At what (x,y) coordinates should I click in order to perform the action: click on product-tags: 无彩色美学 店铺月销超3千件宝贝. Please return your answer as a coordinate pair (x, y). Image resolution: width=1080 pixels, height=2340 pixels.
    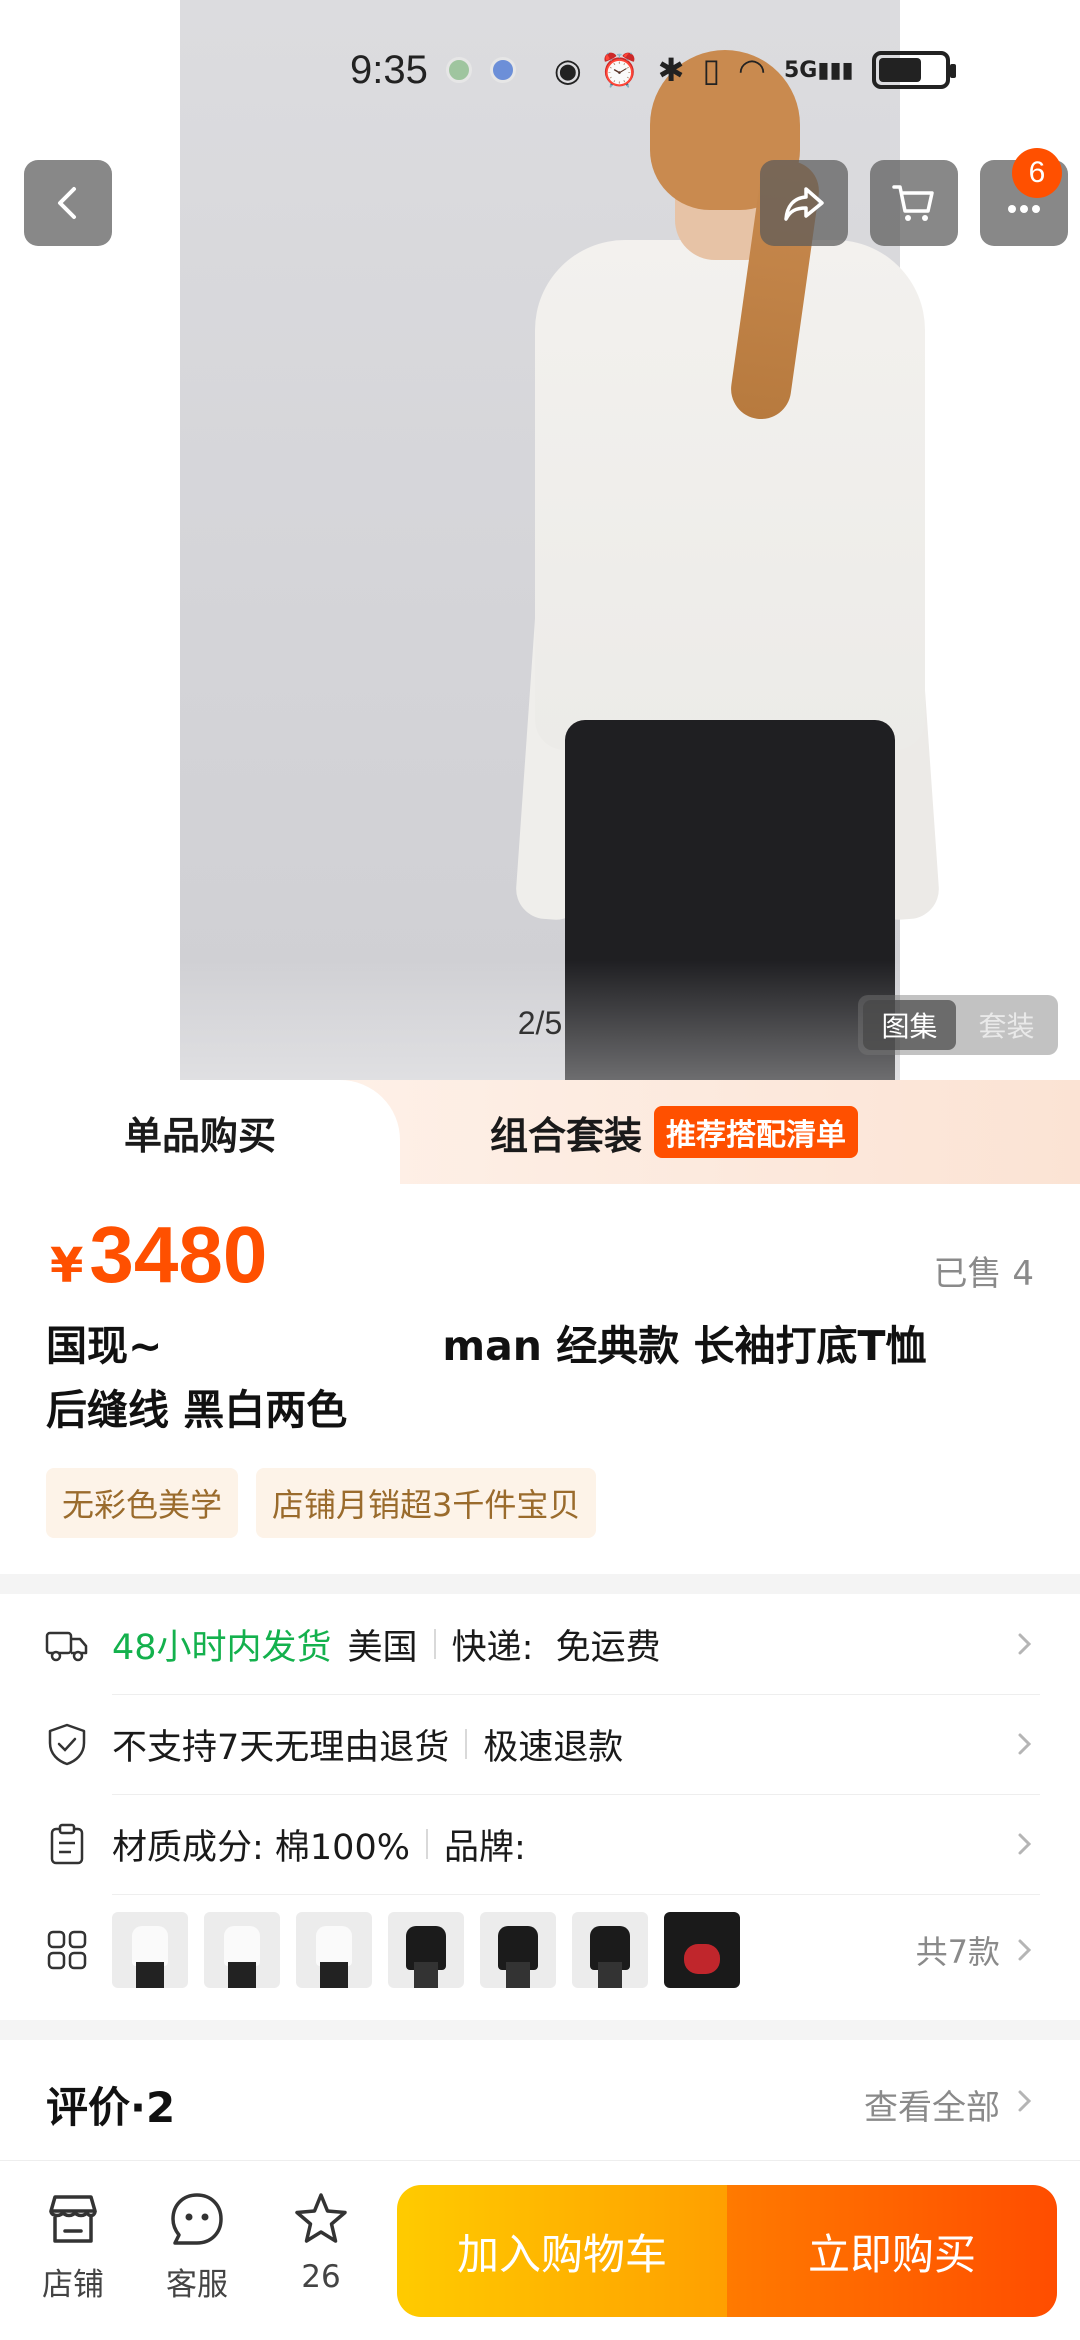
    Looking at the image, I should click on (321, 1503).